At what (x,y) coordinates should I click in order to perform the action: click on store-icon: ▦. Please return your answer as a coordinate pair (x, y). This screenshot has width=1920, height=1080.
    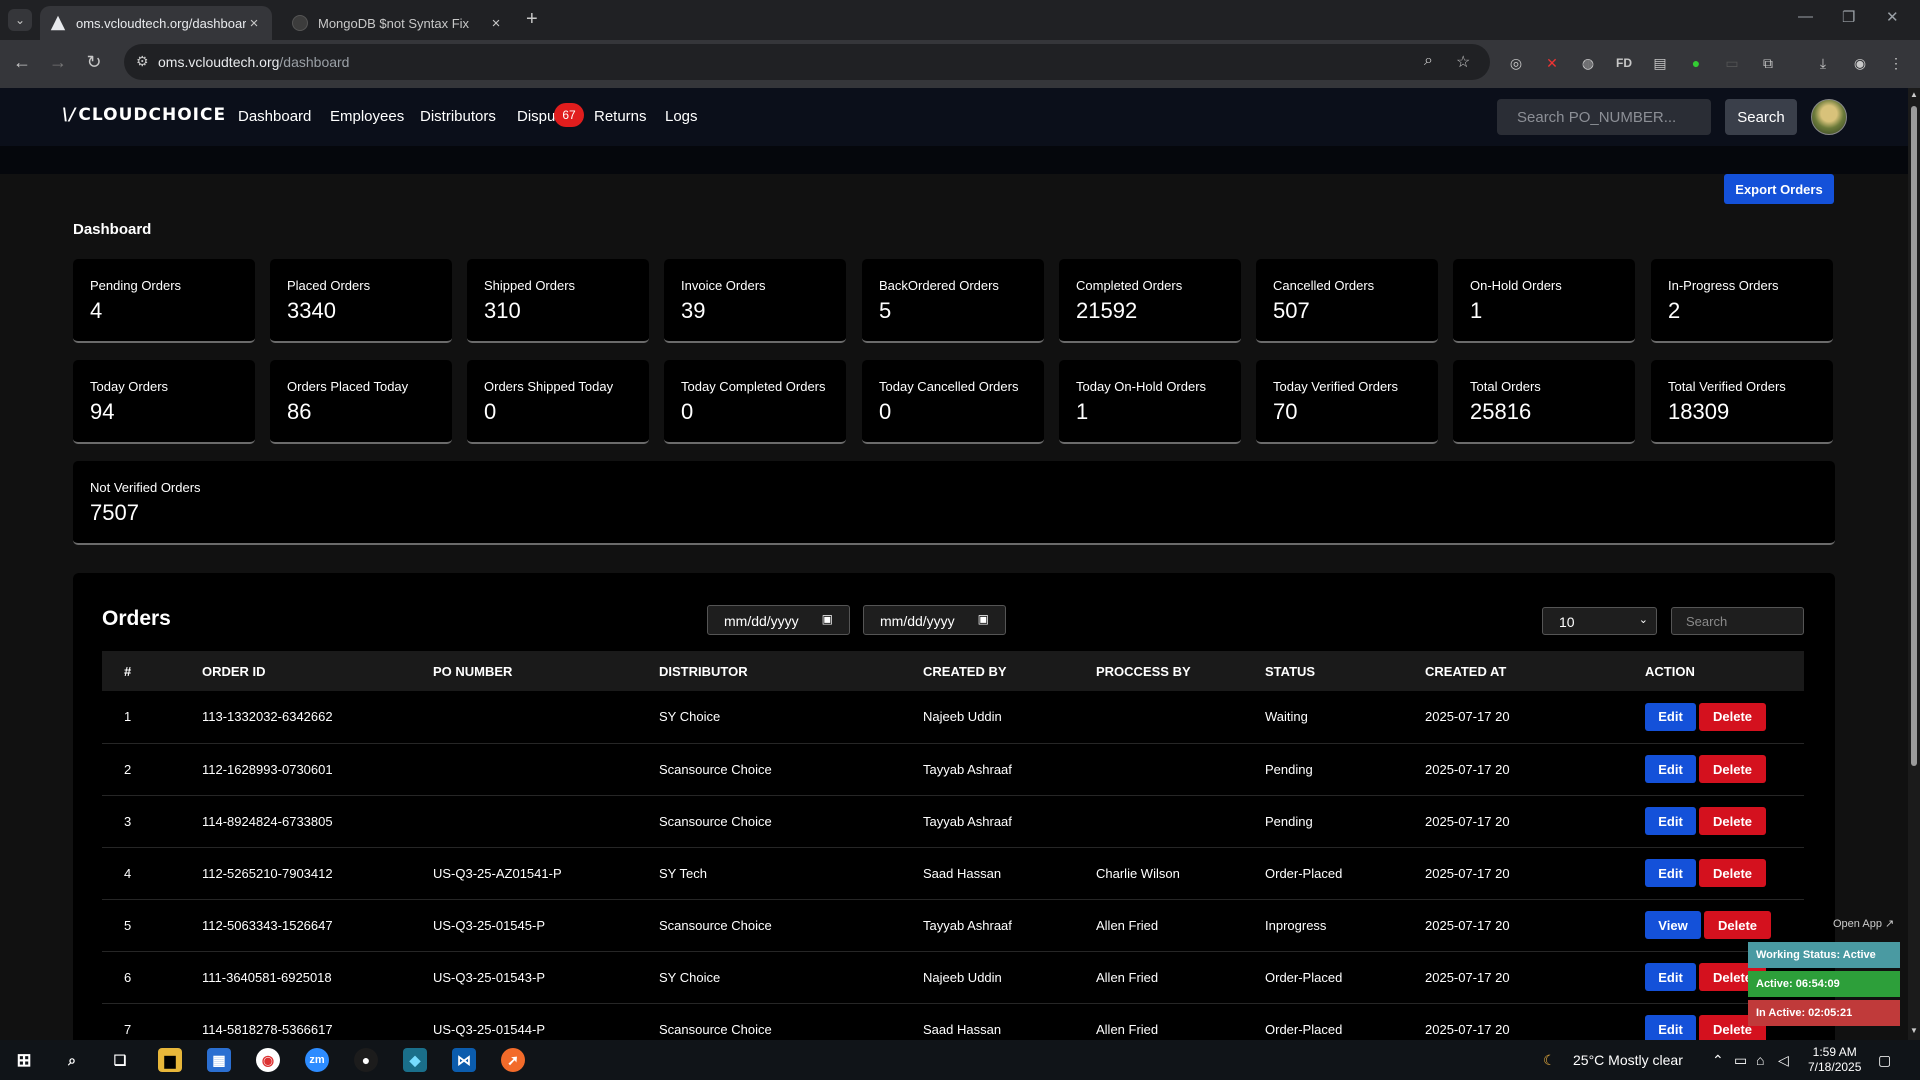
    Looking at the image, I should click on (219, 1060).